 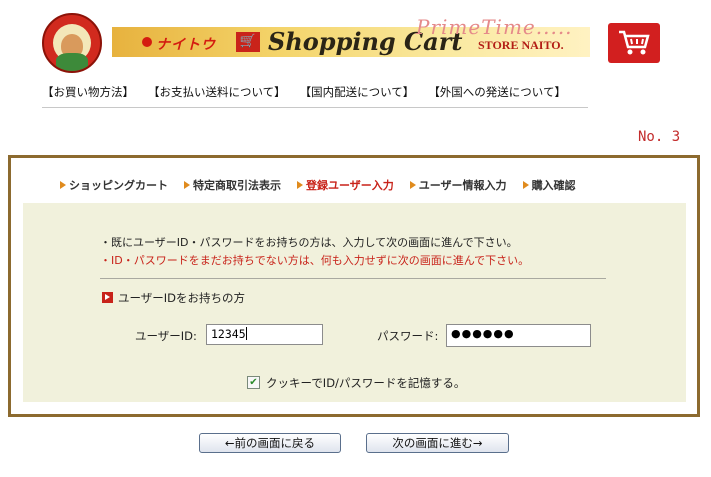 I want to click on step-label: 登録ユーザー入力, so click(x=350, y=185).